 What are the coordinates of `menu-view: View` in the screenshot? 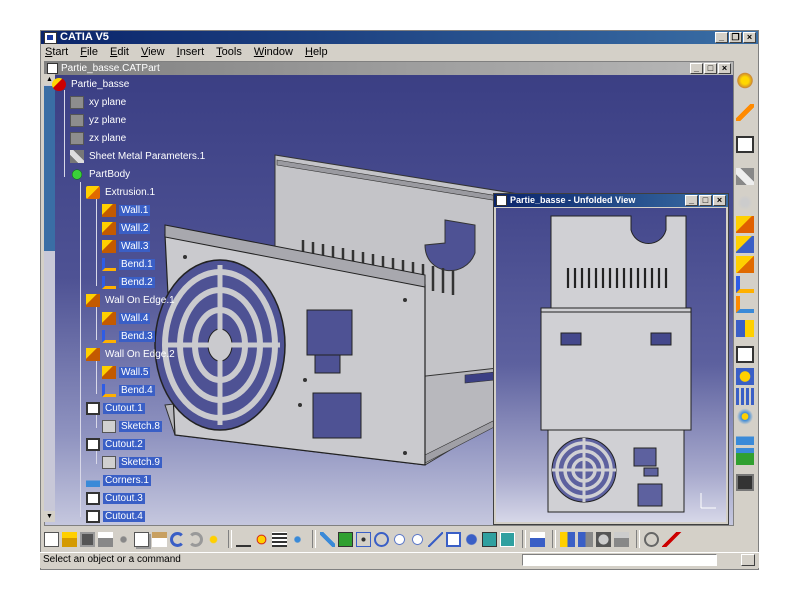 It's located at (153, 52).